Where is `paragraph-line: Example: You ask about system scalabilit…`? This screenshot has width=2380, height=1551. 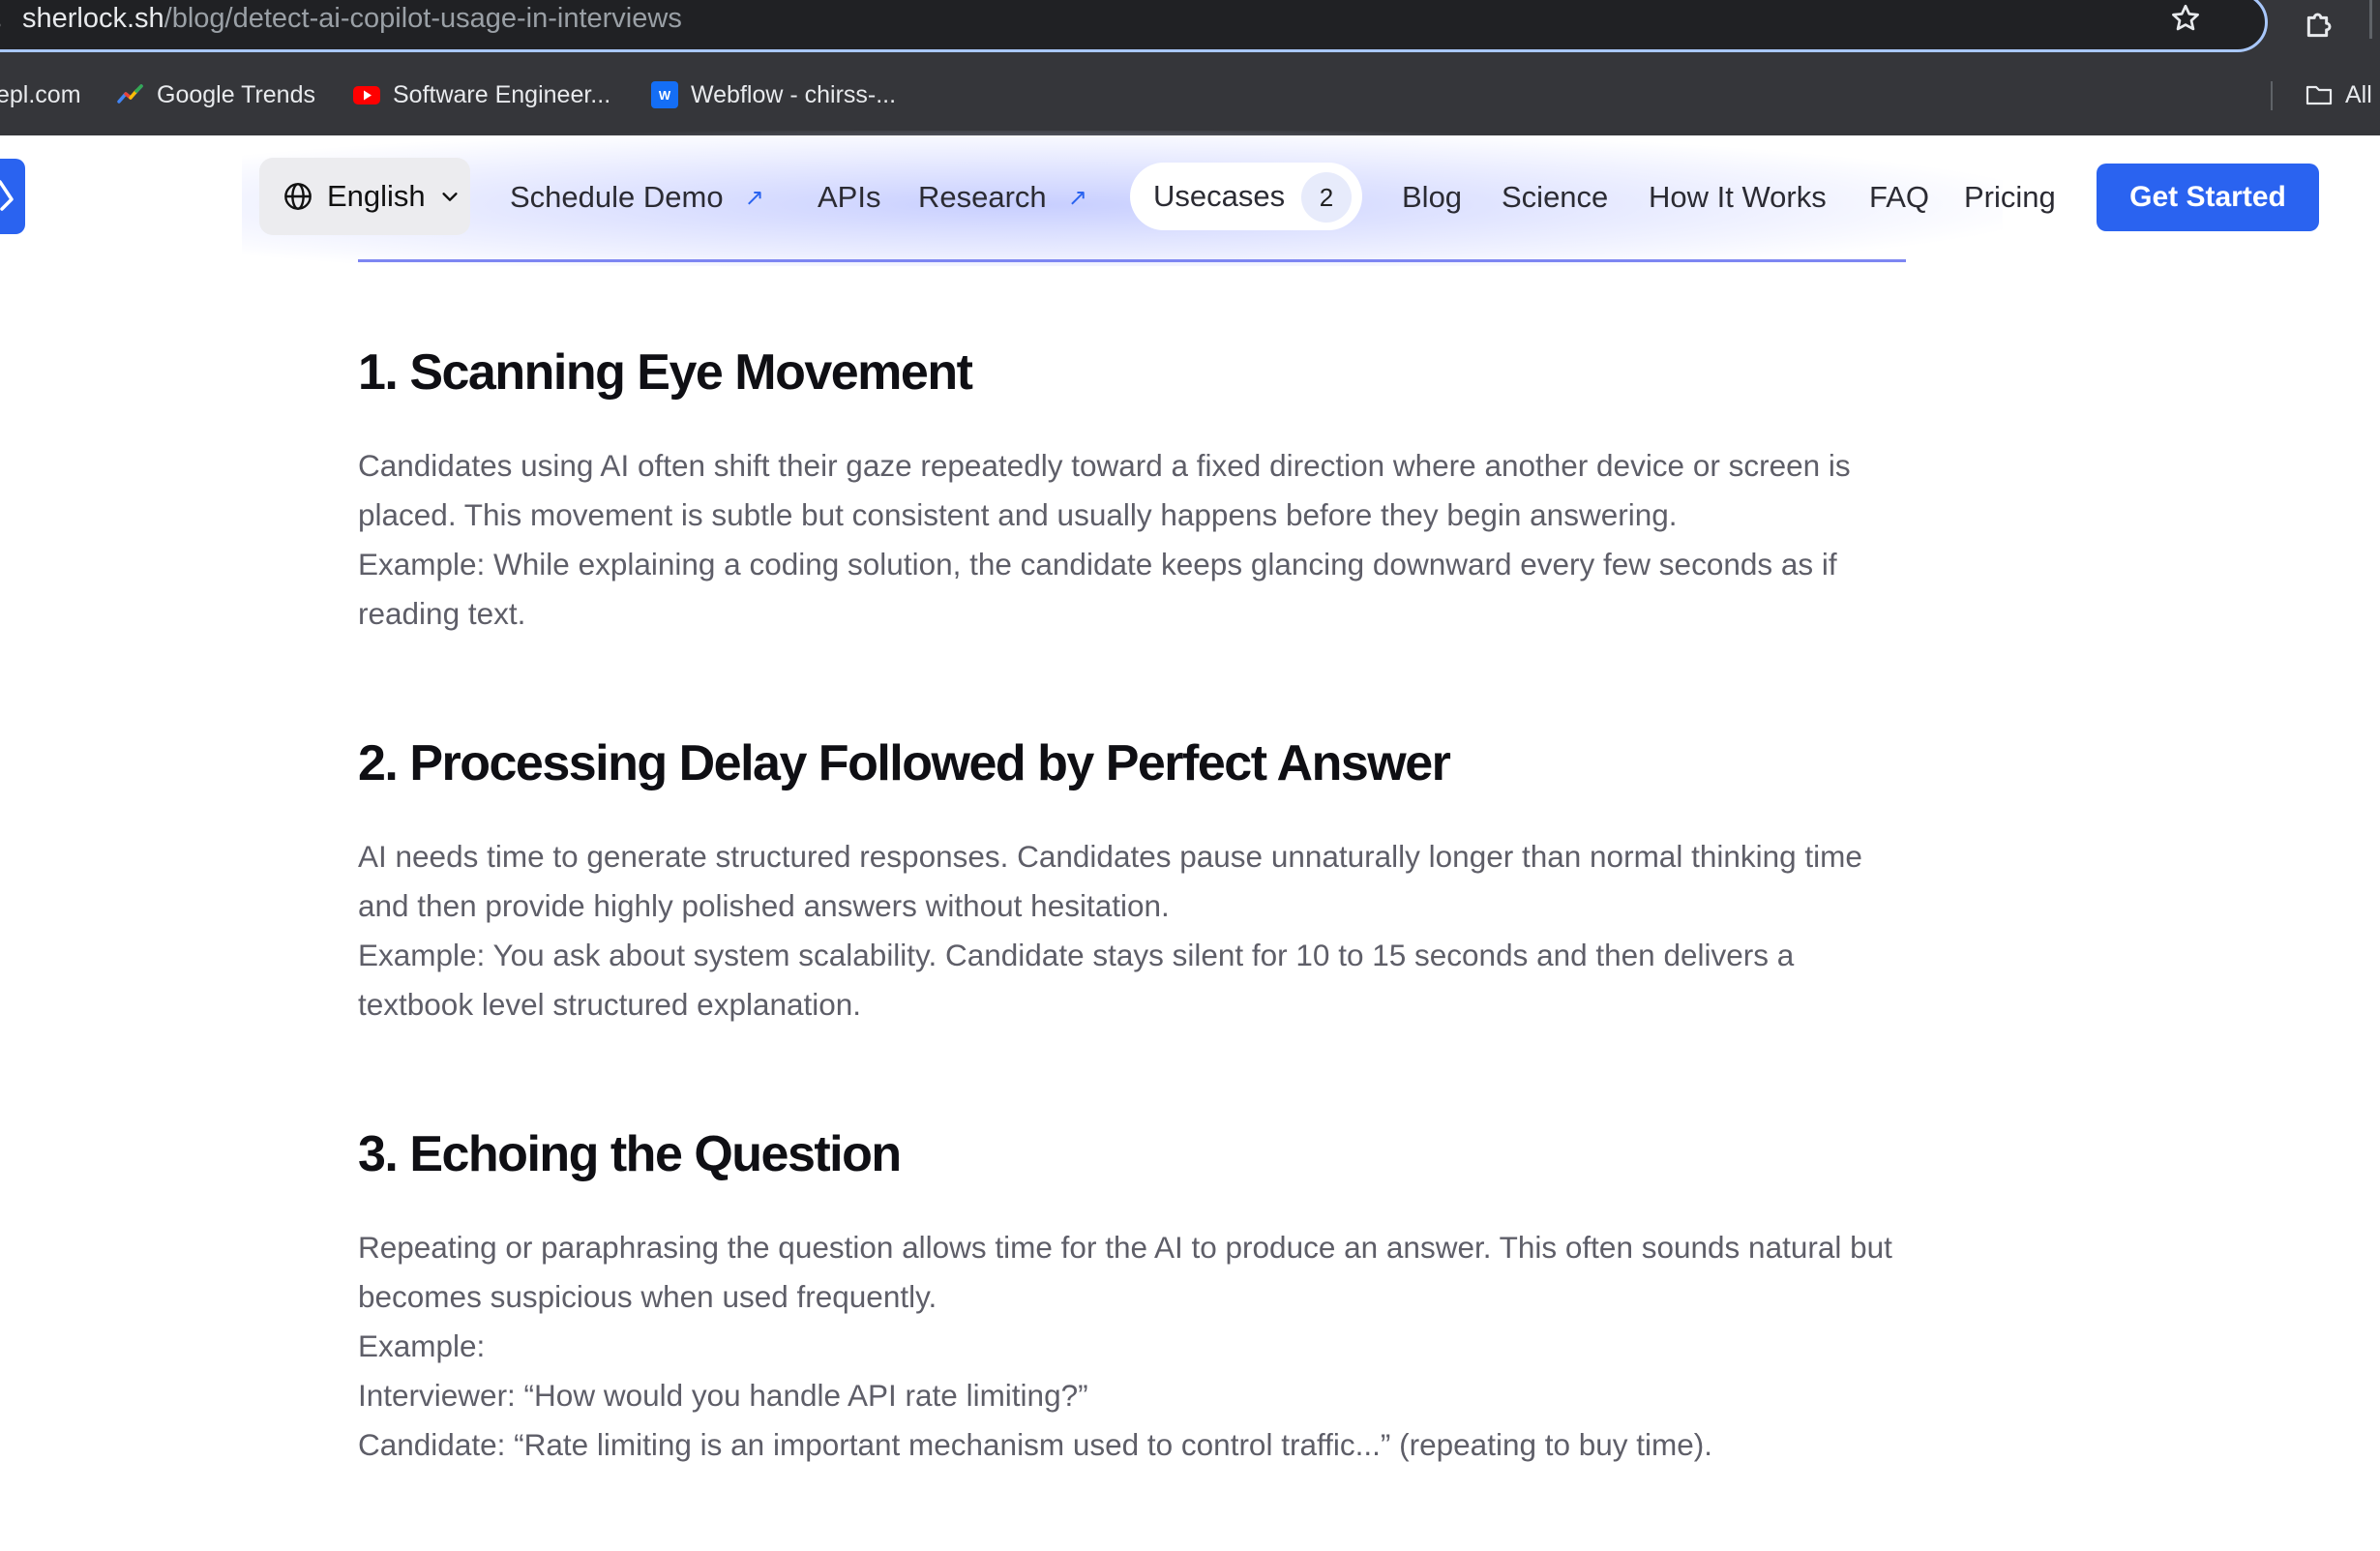 paragraph-line: Example: You ask about system scalabilit… is located at coordinates (1077, 980).